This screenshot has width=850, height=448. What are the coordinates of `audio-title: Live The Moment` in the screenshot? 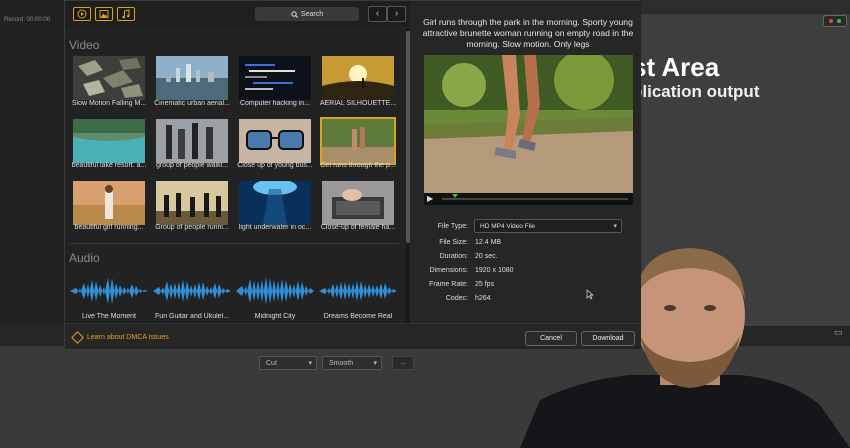 It's located at (109, 316).